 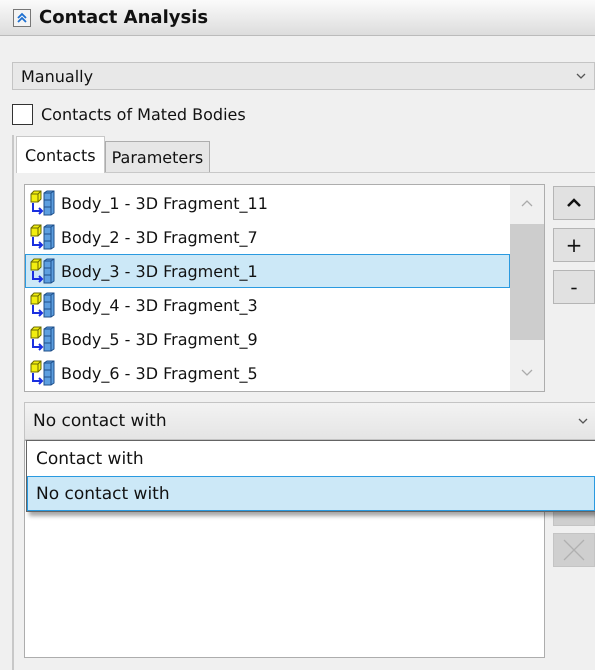 What do you see at coordinates (303, 76) in the screenshot?
I see `mode-dropdown: Manually` at bounding box center [303, 76].